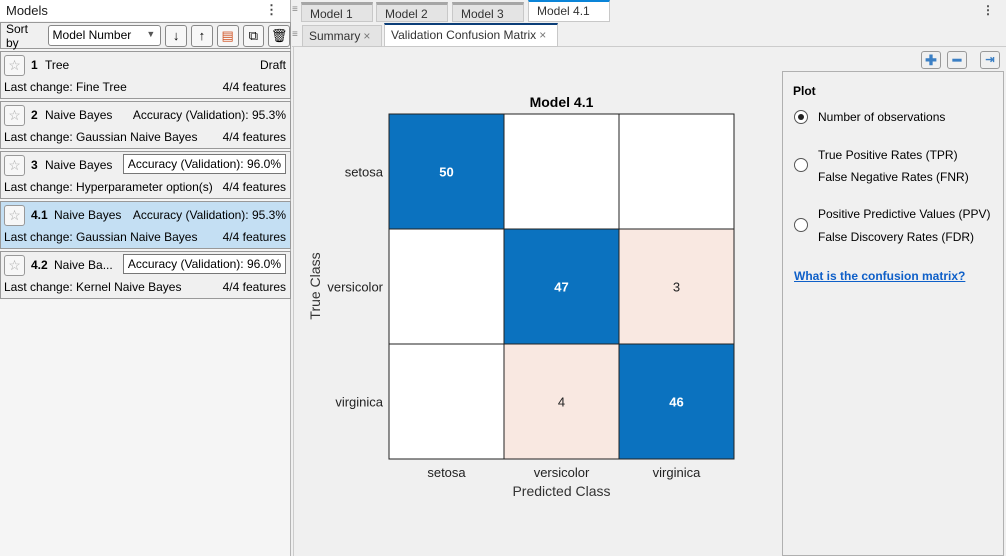 Image resolution: width=1006 pixels, height=556 pixels. What do you see at coordinates (202, 35) in the screenshot?
I see `sort-ascending-button: ↑` at bounding box center [202, 35].